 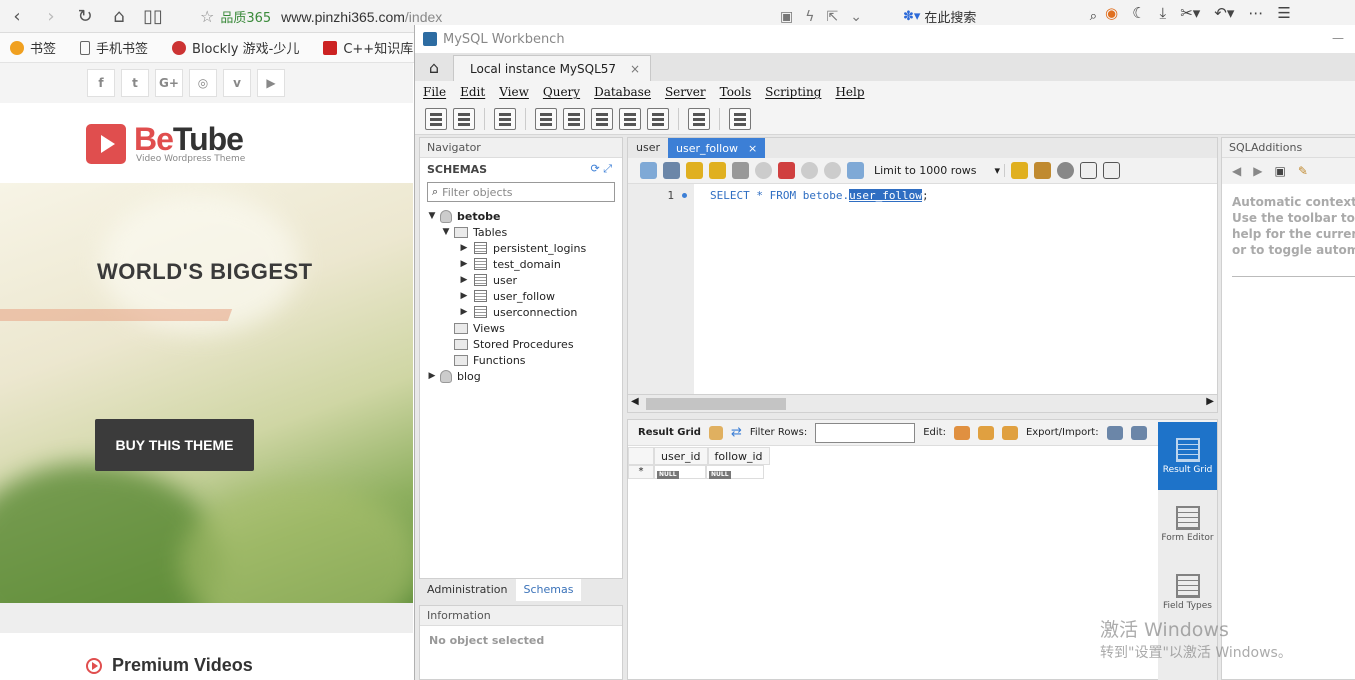 What do you see at coordinates (1066, 170) in the screenshot?
I see `find-icon` at bounding box center [1066, 170].